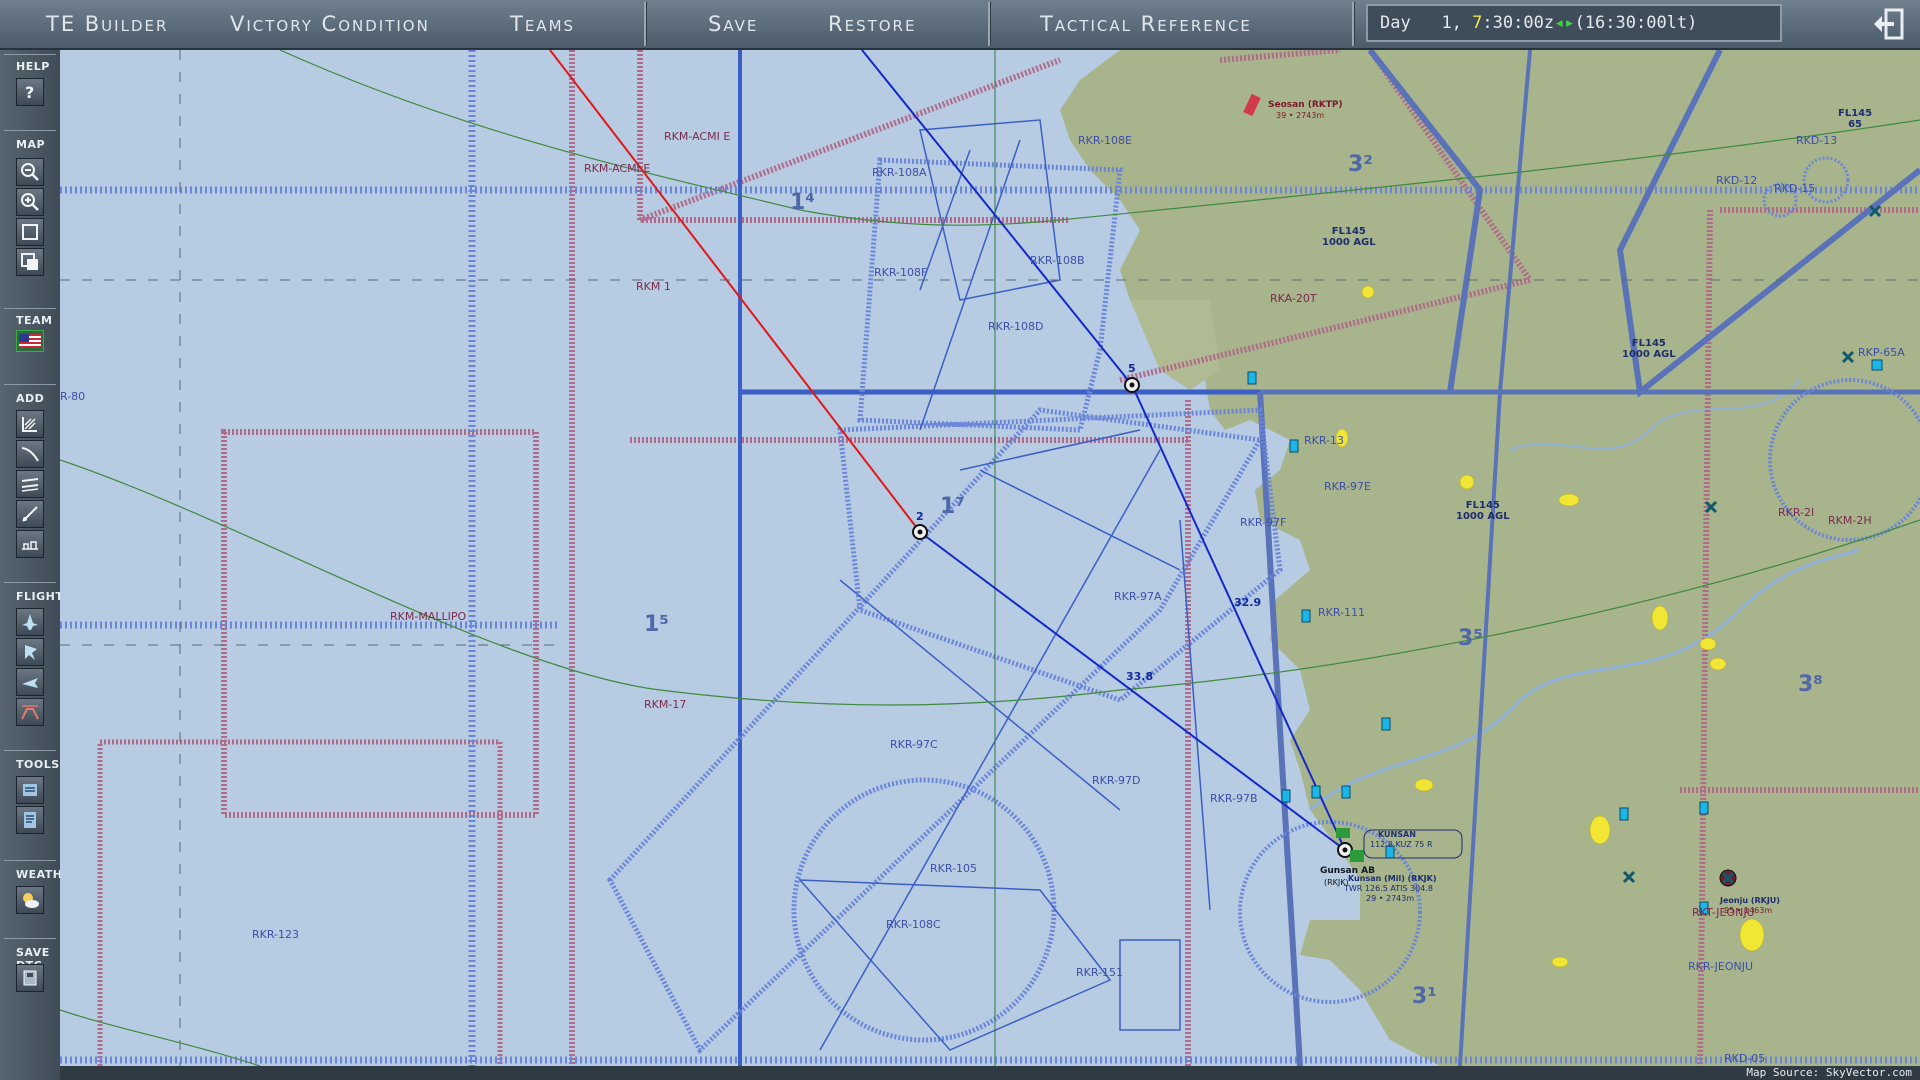 This screenshot has height=1080, width=1920. Describe the element at coordinates (1564, 23) in the screenshot. I see `time-arrows-icon: ◂▸` at that location.